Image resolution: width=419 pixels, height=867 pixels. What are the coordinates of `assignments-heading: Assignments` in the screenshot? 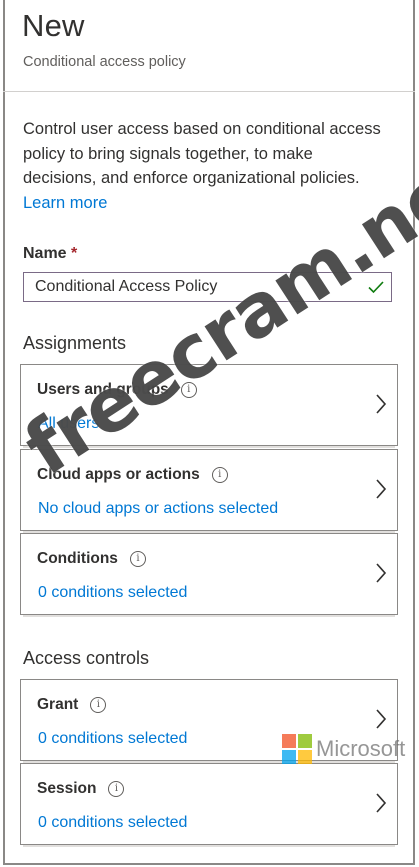 It's located at (75, 343).